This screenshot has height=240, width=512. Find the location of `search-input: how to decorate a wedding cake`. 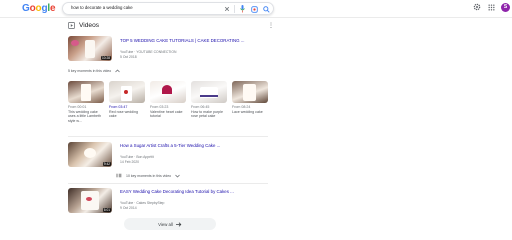

search-input: how to decorate a wedding cake is located at coordinates (102, 7).